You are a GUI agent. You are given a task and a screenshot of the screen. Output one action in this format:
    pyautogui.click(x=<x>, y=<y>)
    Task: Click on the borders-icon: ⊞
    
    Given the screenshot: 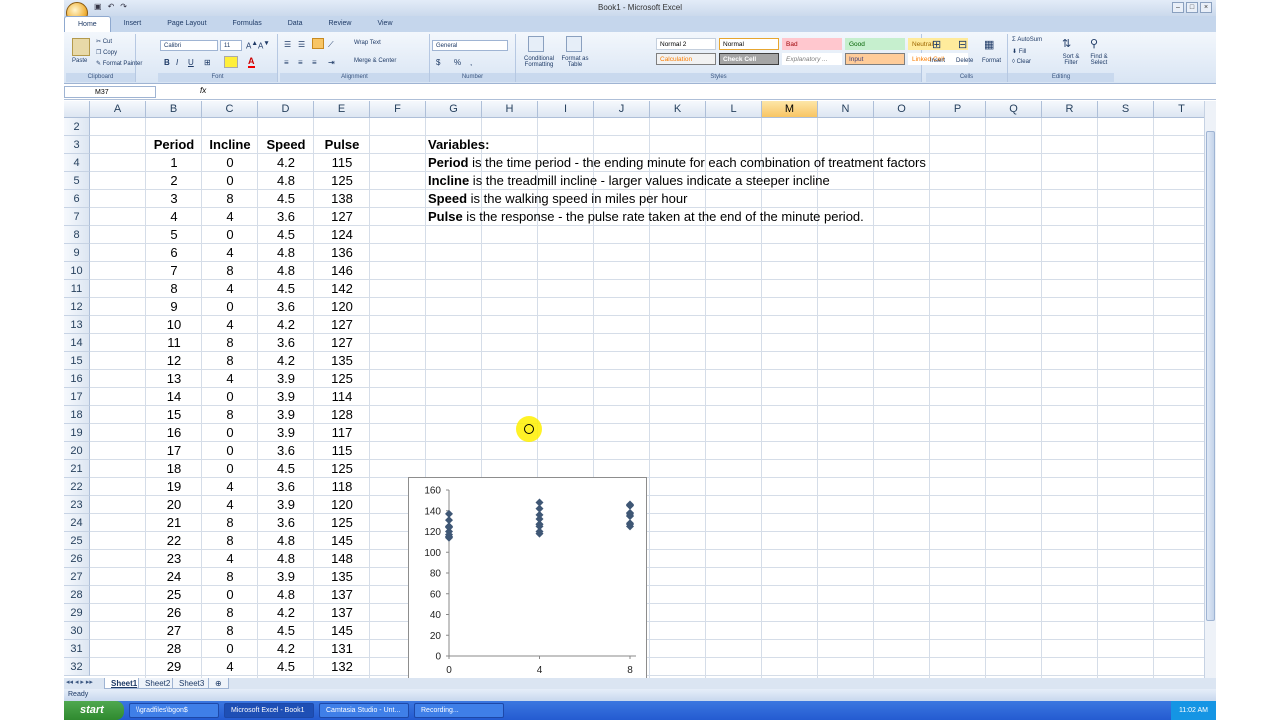 What is the action you would take?
    pyautogui.click(x=207, y=62)
    